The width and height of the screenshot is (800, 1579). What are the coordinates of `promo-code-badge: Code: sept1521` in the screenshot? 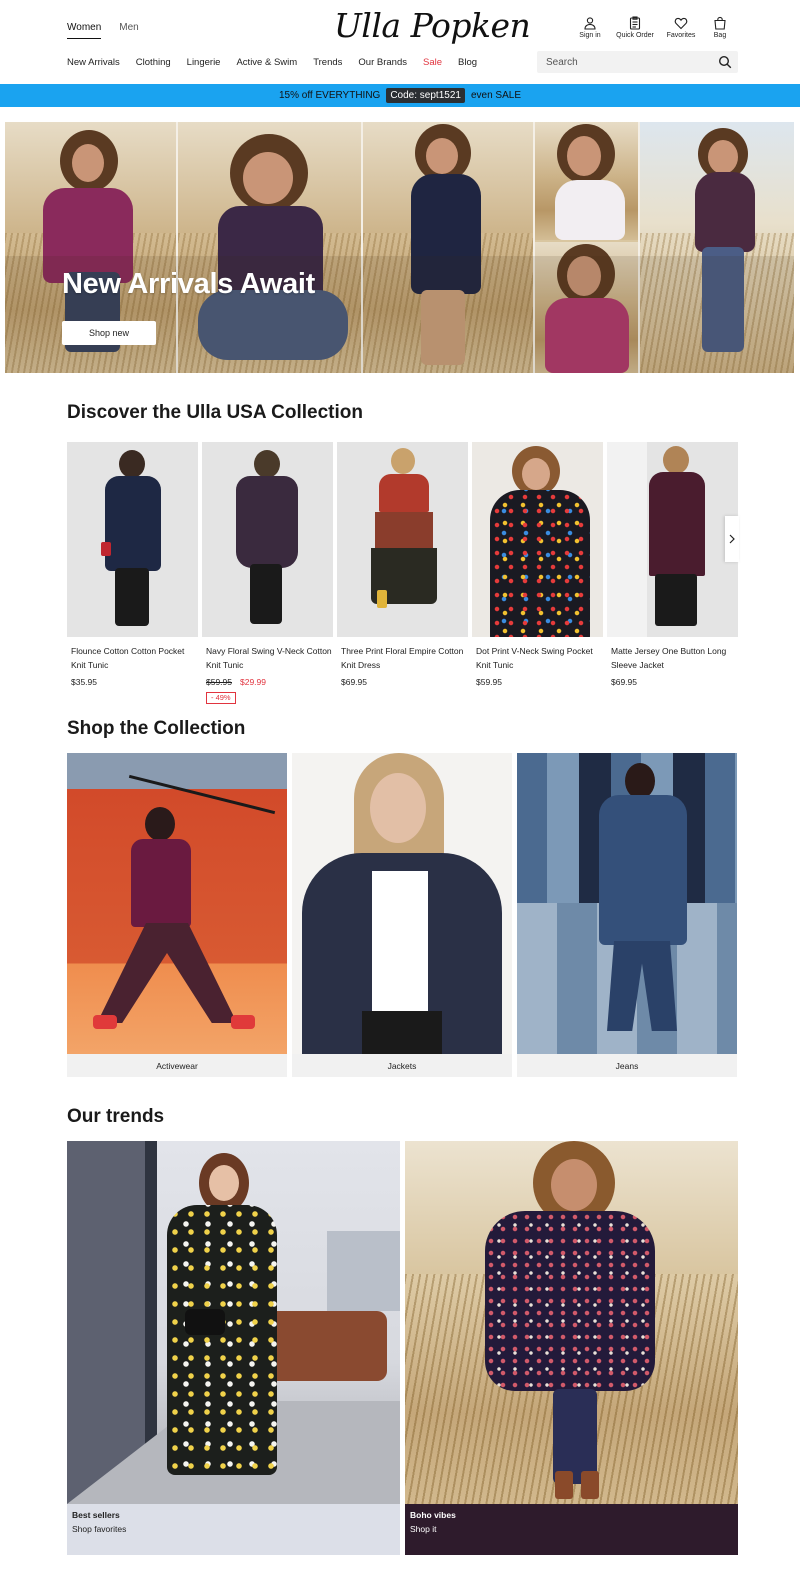 It's located at (425, 95).